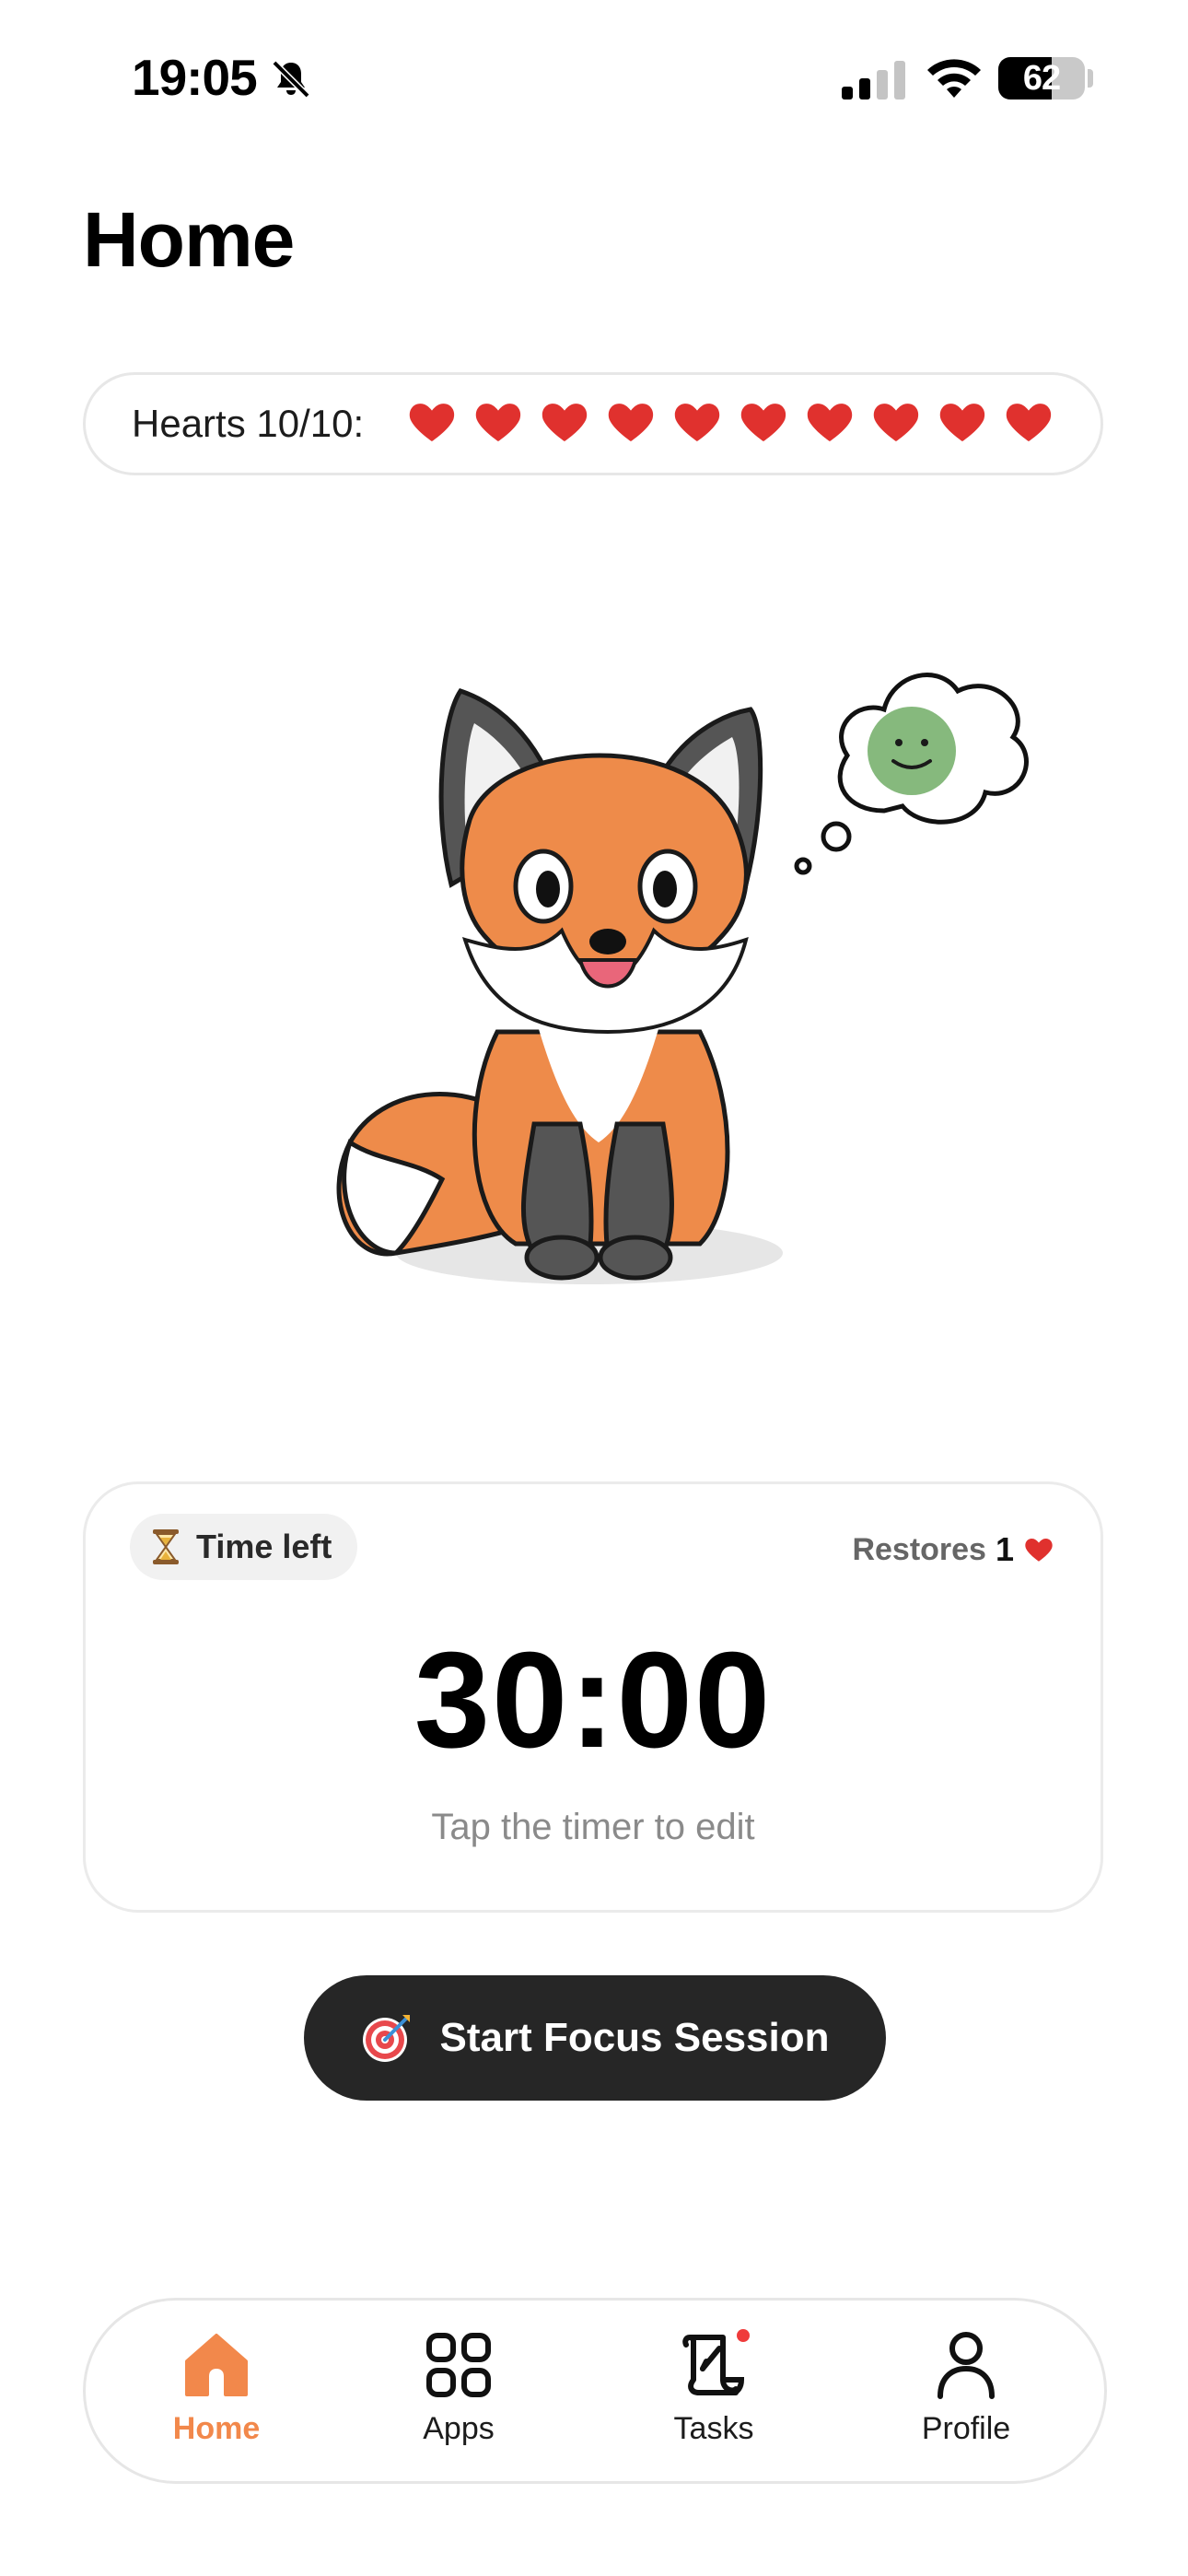  I want to click on hearts-row, so click(730, 422).